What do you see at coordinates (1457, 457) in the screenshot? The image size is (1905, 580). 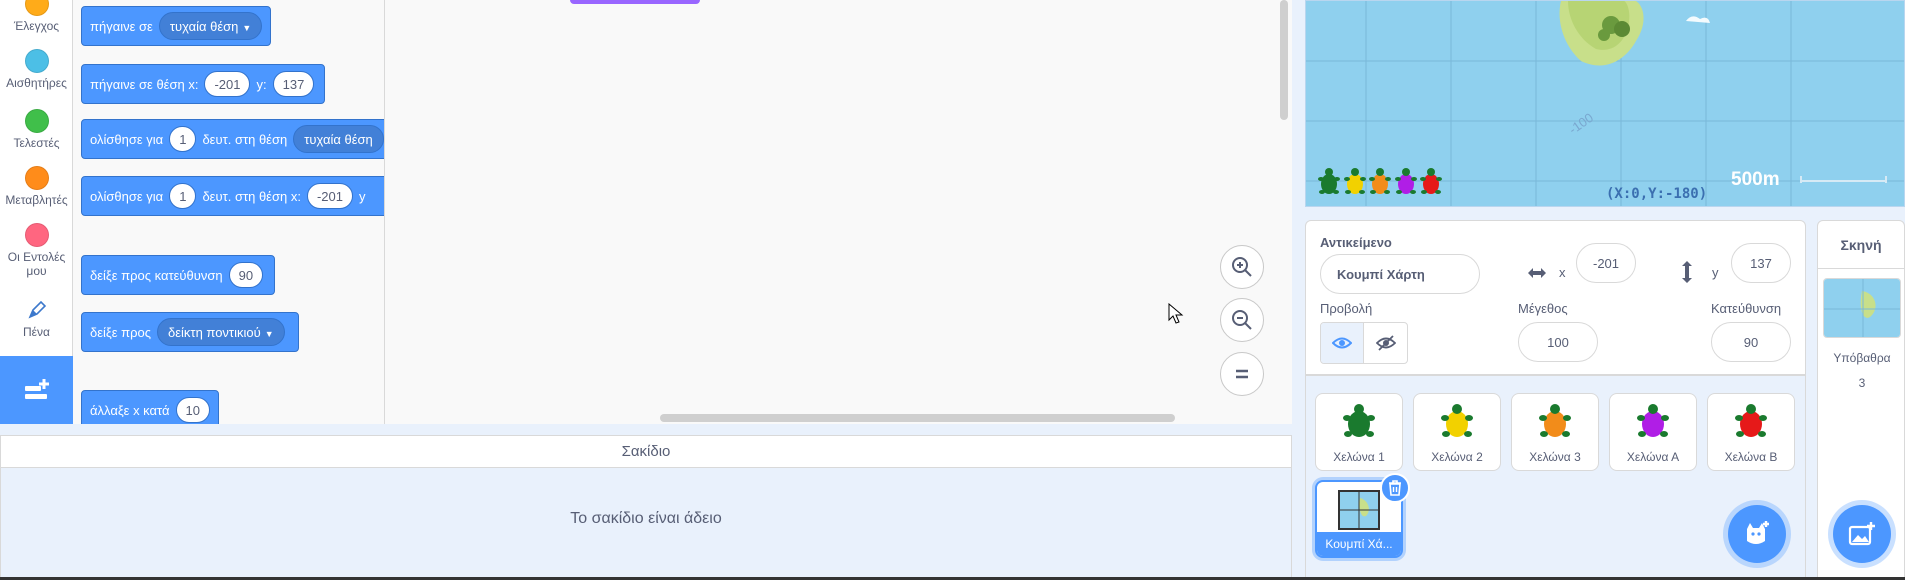 I see `sprite-name: Χελώνα 2` at bounding box center [1457, 457].